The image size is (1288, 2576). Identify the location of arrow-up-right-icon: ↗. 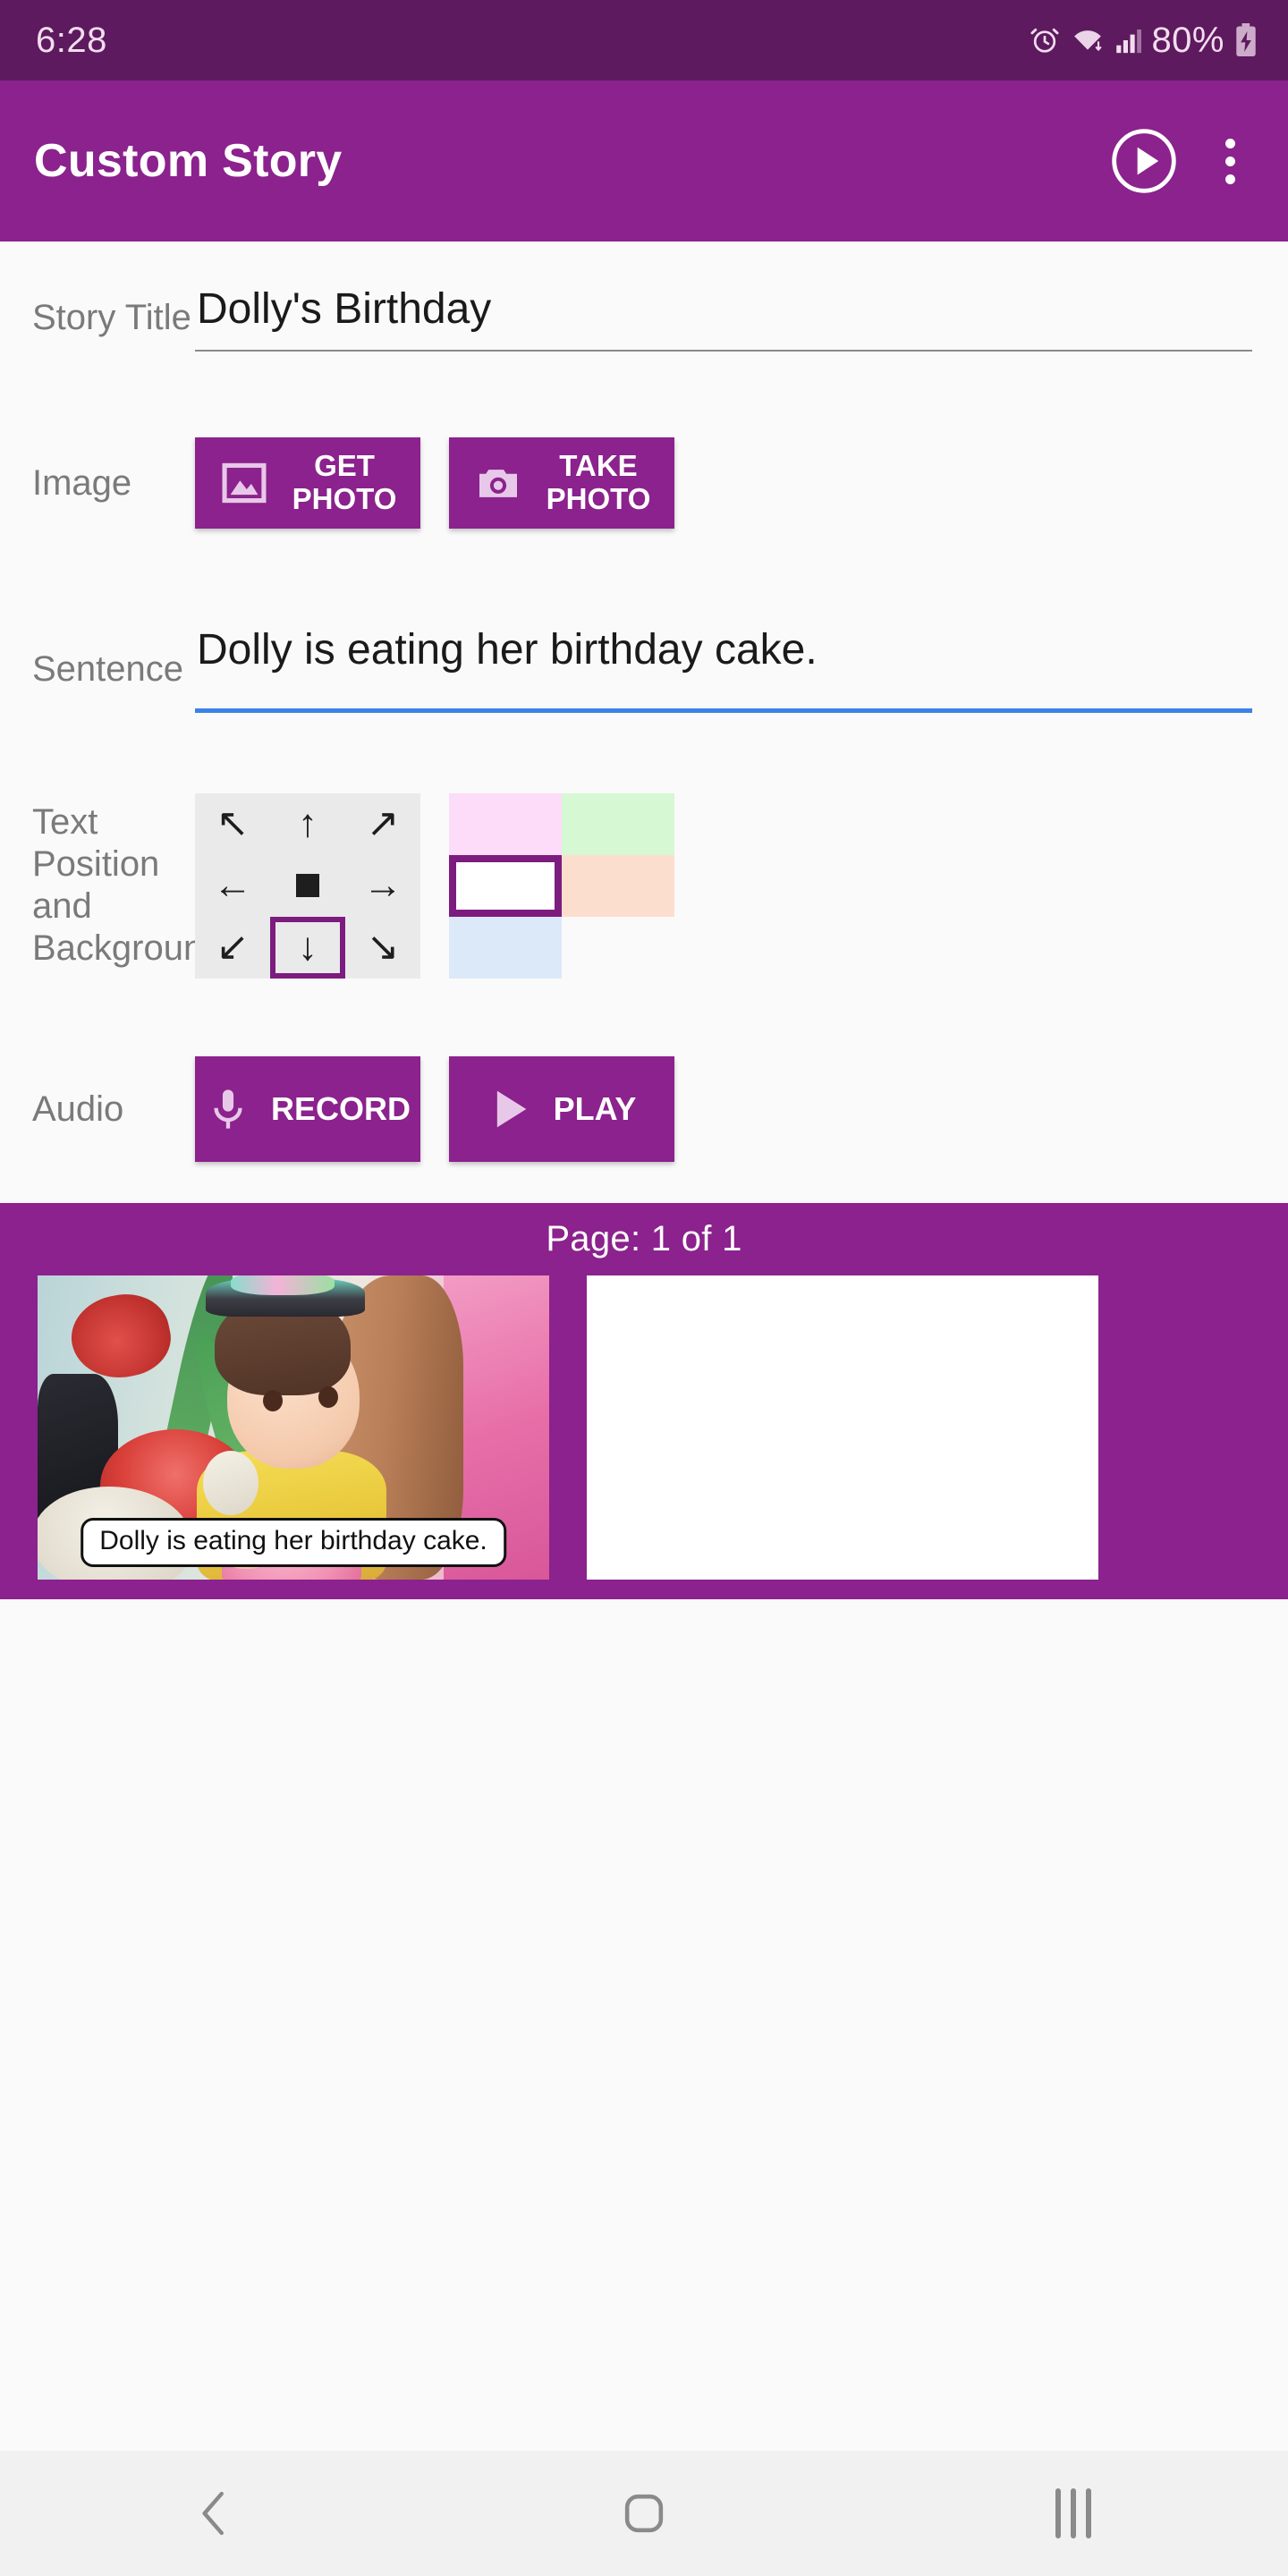
(383, 823).